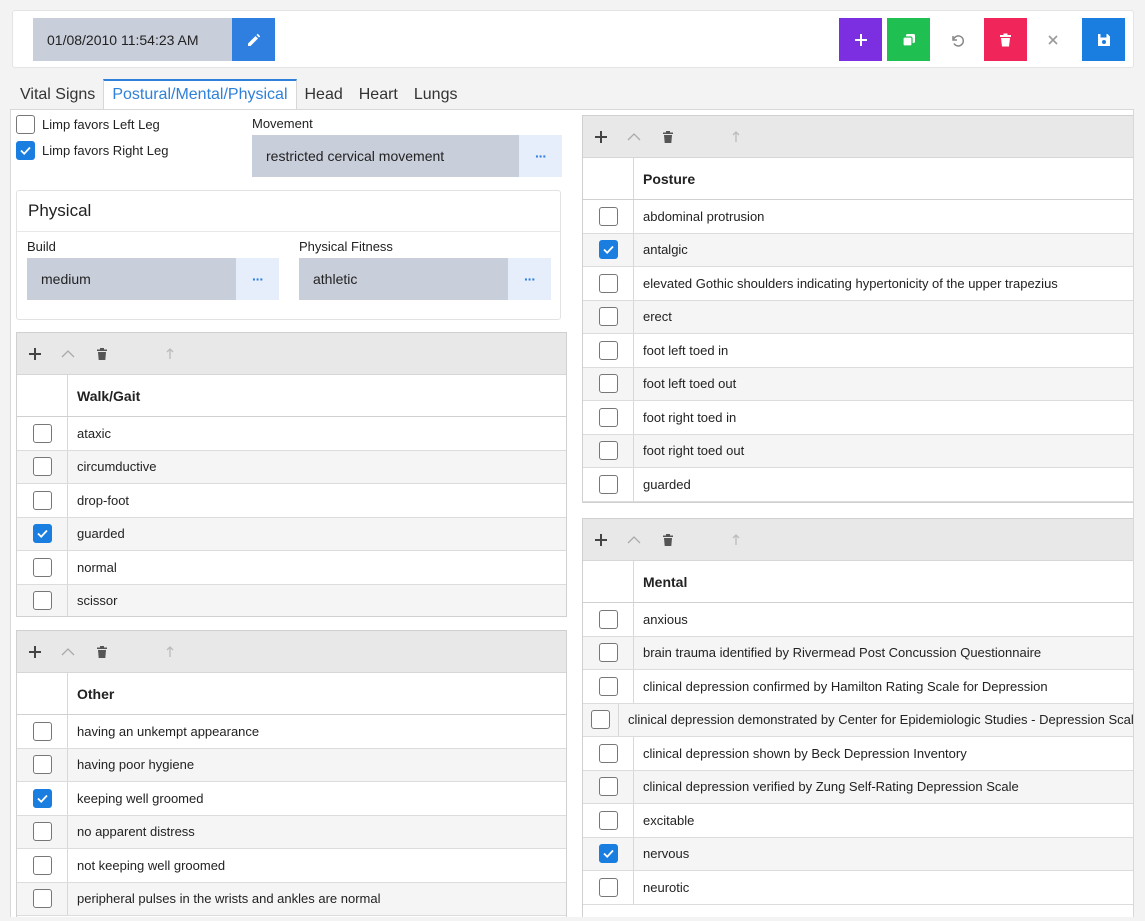 The height and width of the screenshot is (921, 1145). What do you see at coordinates (664, 178) in the screenshot?
I see `column-header: Posture` at bounding box center [664, 178].